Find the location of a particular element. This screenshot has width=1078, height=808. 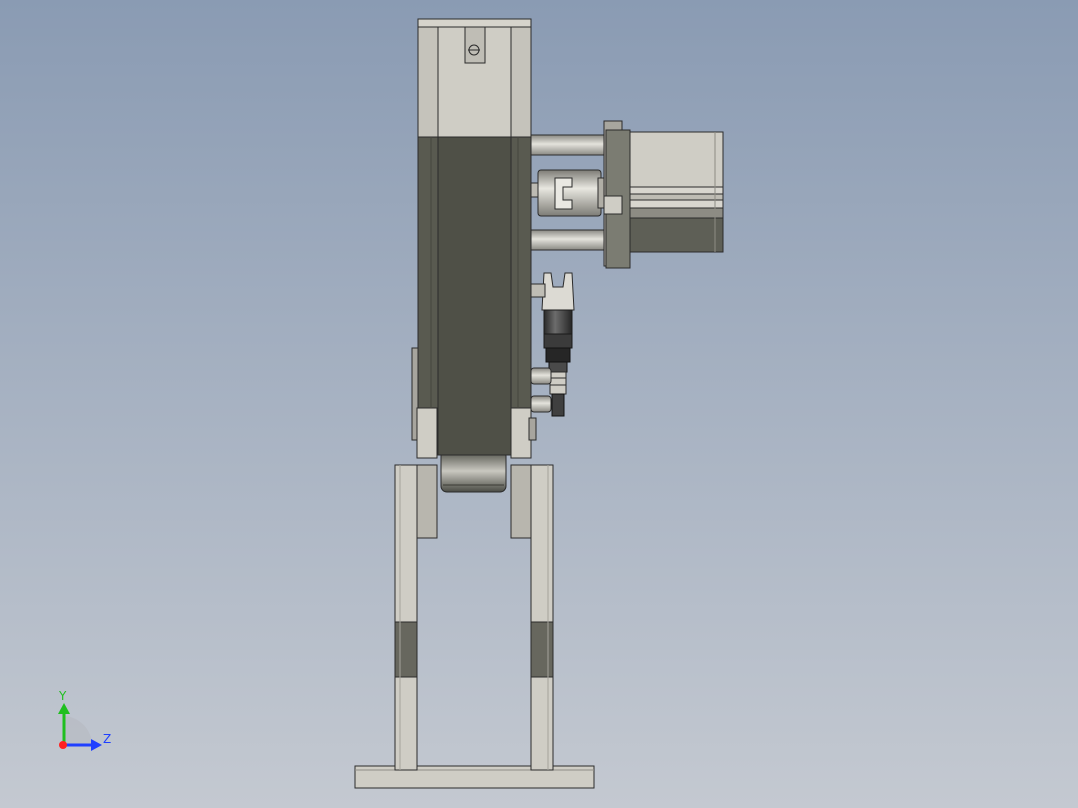

base-plate is located at coordinates (474, 777).